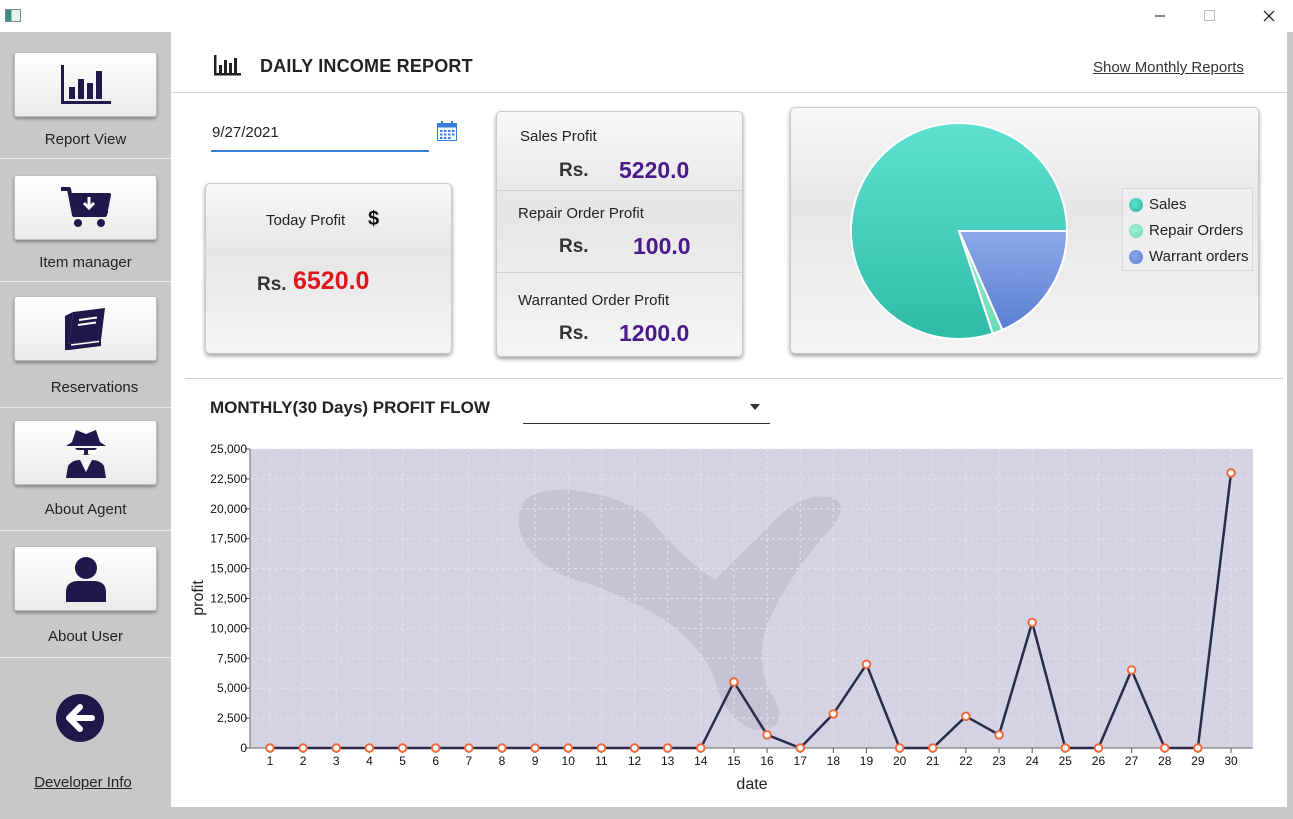  Describe the element at coordinates (801, 761) in the screenshot. I see `x-tick-label: 17` at that location.